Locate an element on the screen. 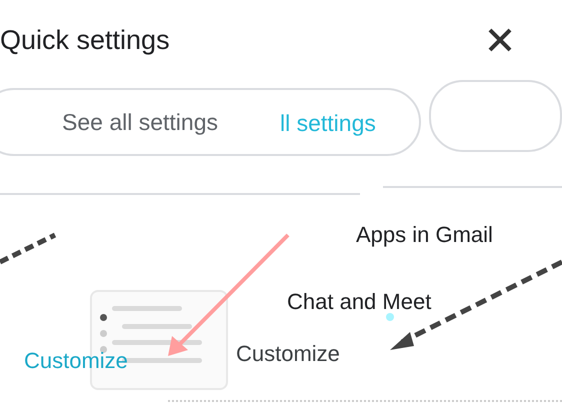 The image size is (562, 408). panel-title: Quick settings is located at coordinates (85, 40).